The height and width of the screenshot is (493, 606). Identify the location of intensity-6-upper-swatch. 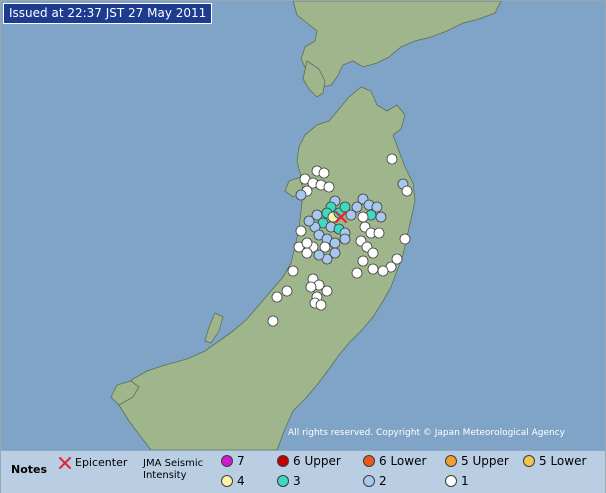
(283, 461).